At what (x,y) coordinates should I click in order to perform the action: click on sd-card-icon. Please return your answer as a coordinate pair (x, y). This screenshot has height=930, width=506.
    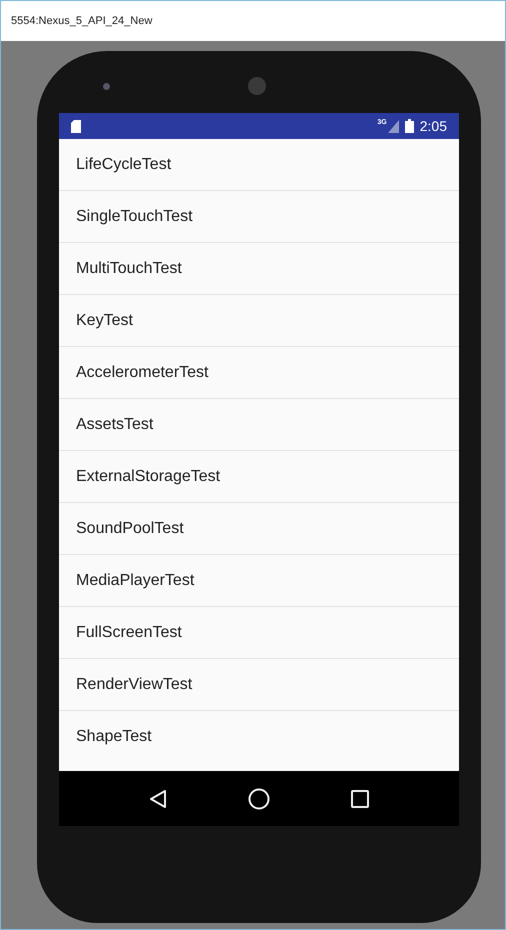
    Looking at the image, I should click on (76, 126).